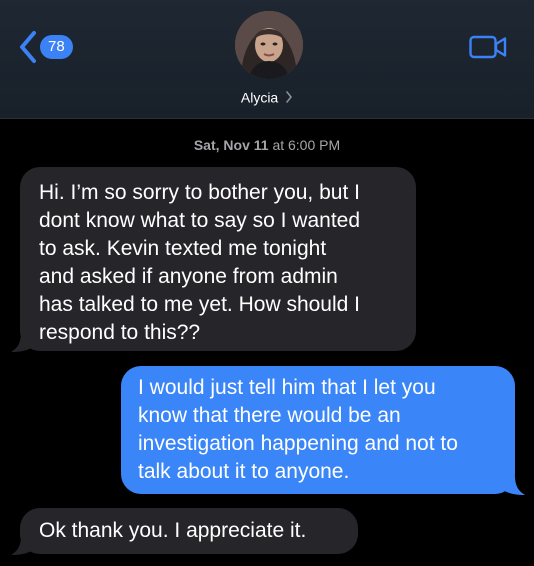  Describe the element at coordinates (173, 530) in the screenshot. I see `message-line: Ok thank you. I appreciate it.` at that location.